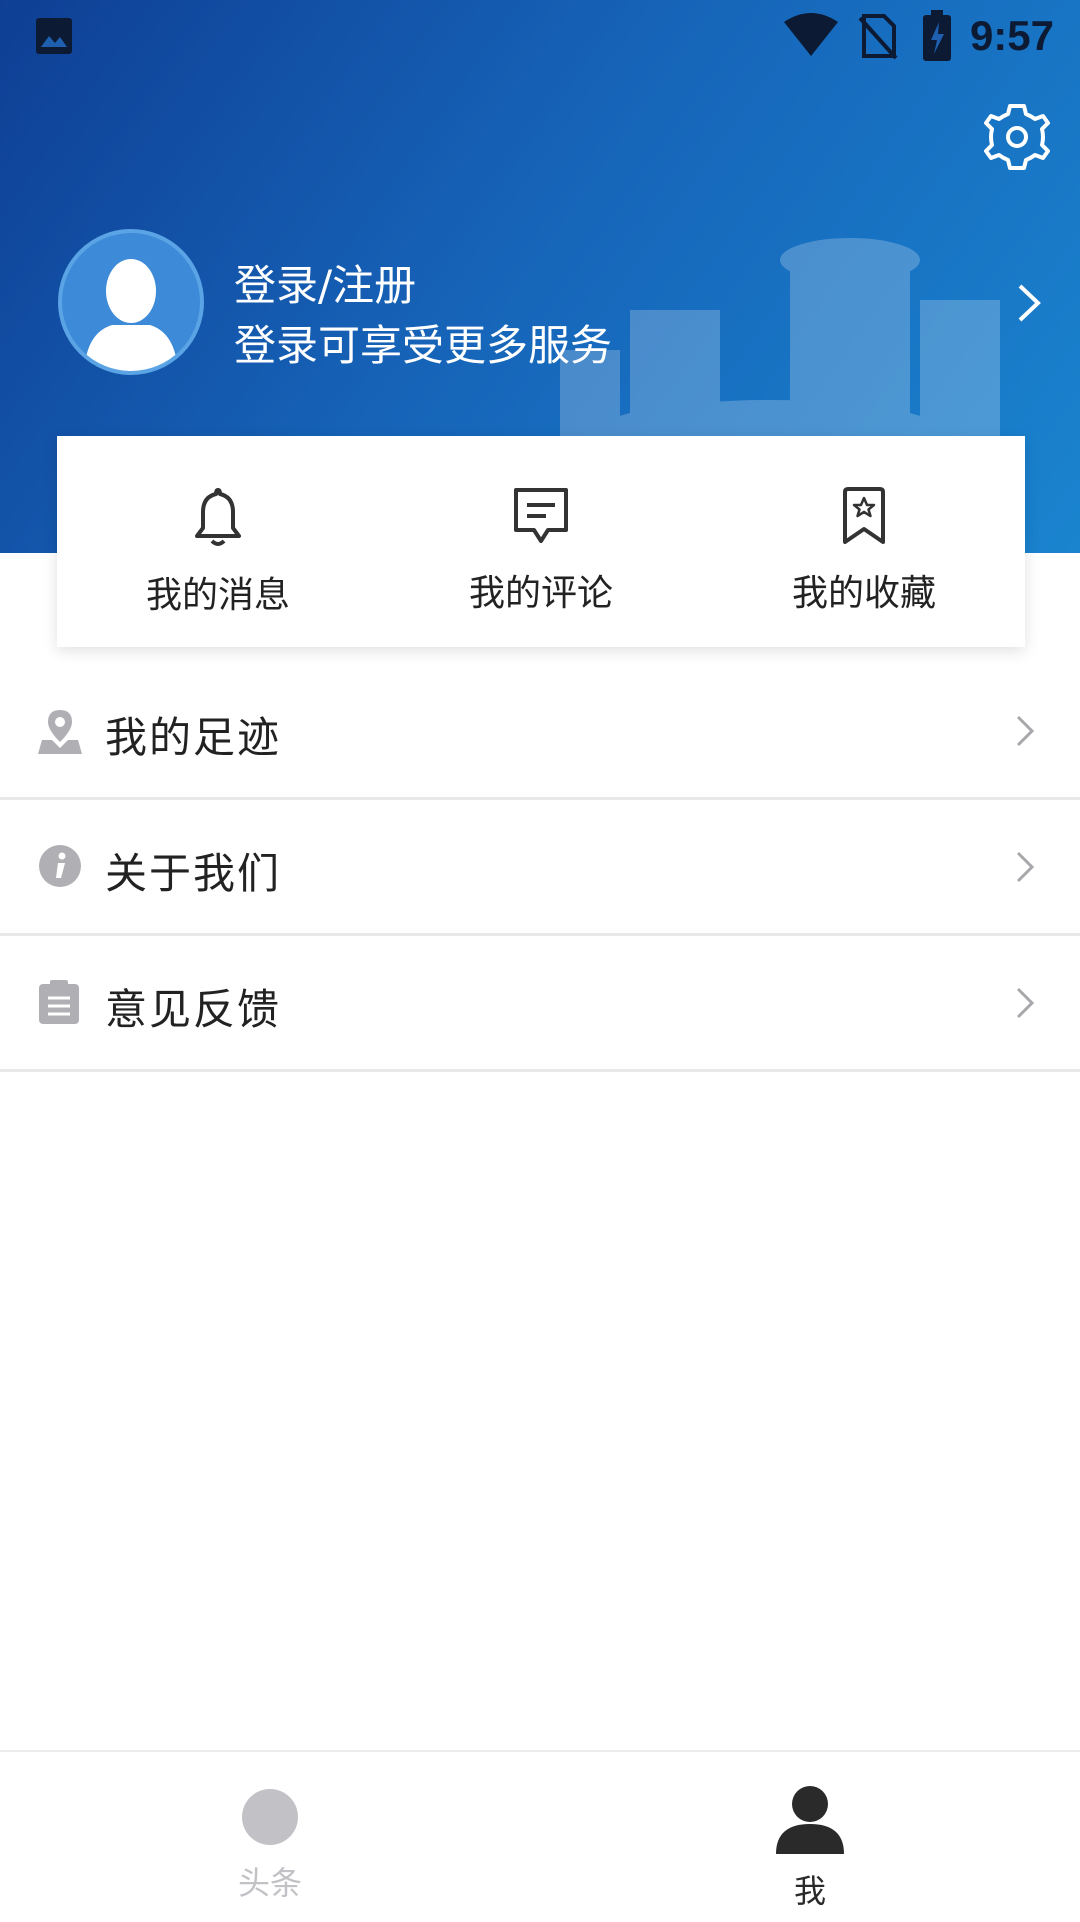  Describe the element at coordinates (218, 517) in the screenshot. I see `bell-icon` at that location.